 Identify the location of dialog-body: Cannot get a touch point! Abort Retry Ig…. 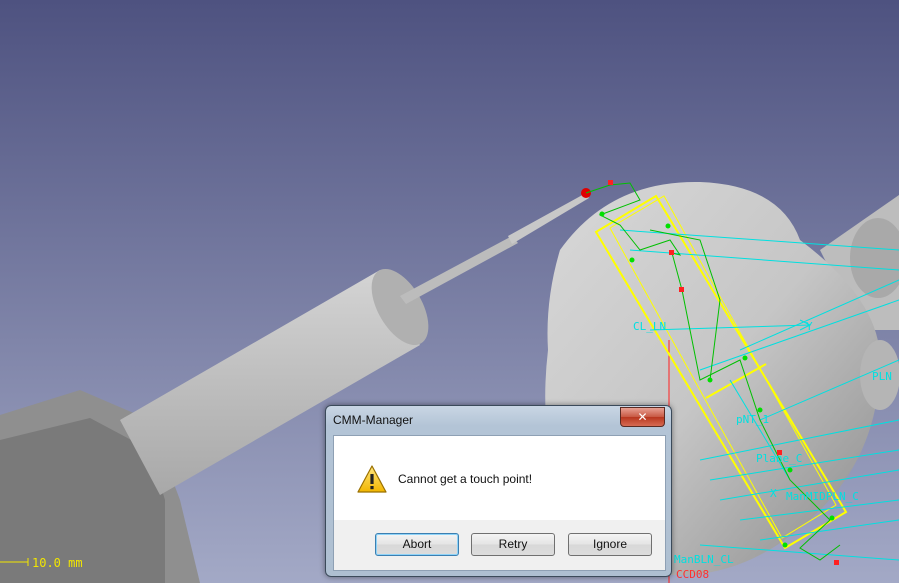
(499, 503).